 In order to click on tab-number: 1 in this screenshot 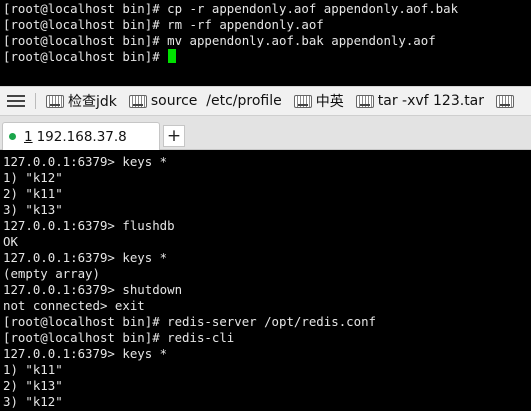, I will do `click(28, 136)`.